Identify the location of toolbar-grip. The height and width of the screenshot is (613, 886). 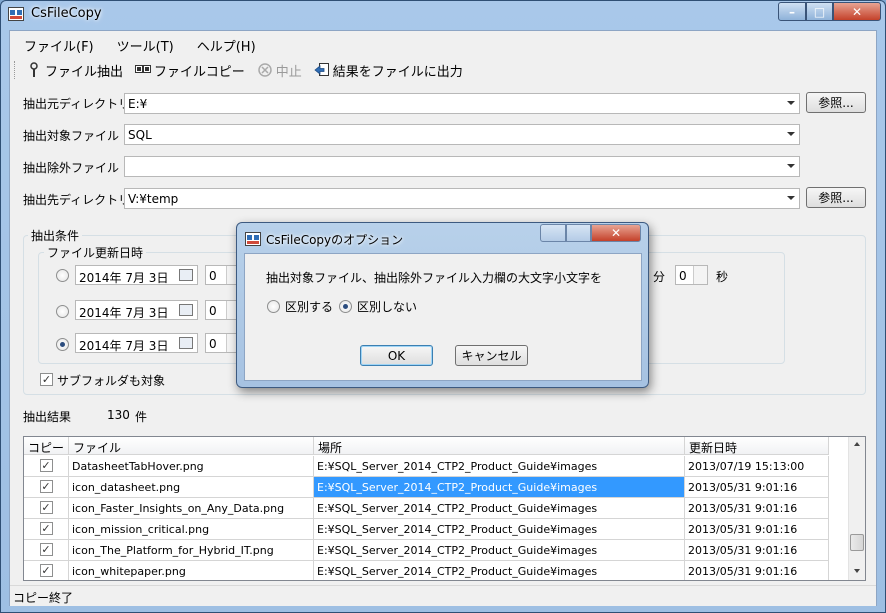
(16, 70).